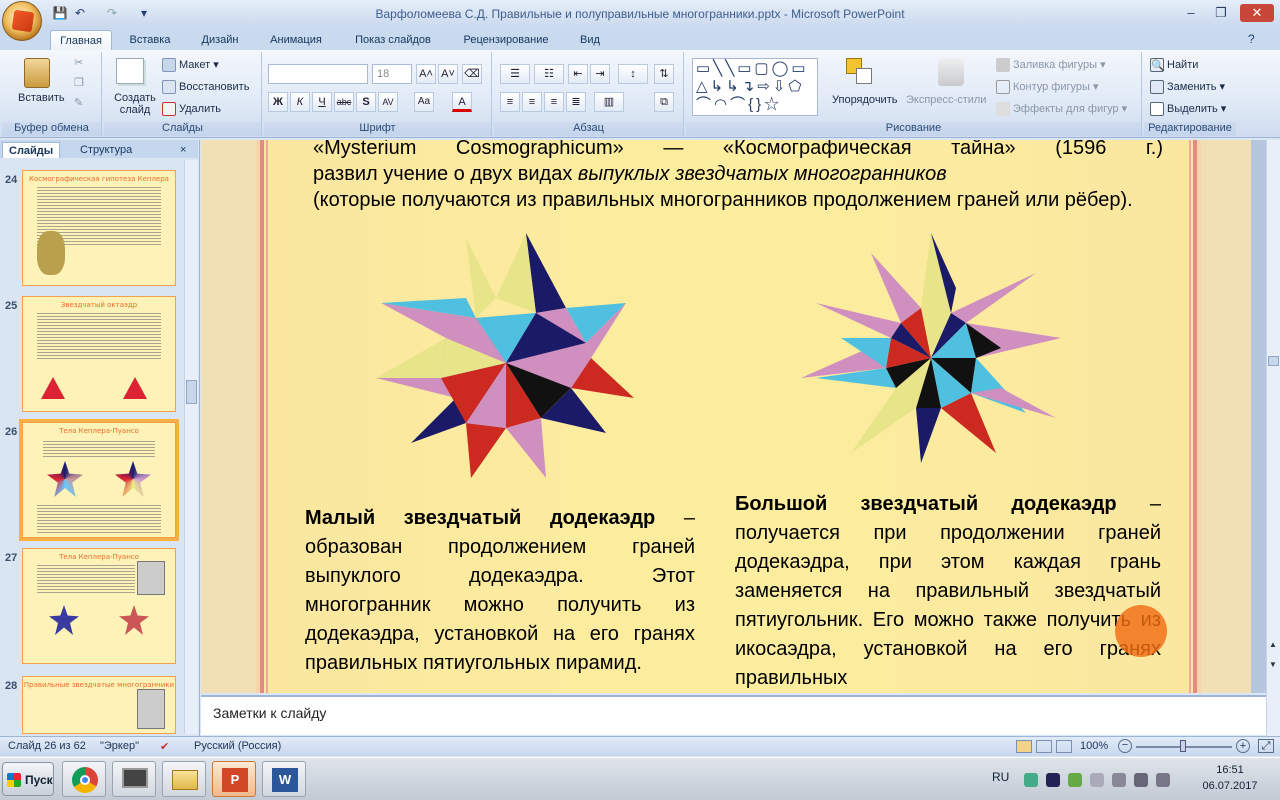 Image resolution: width=1280 pixels, height=800 pixels. What do you see at coordinates (234, 779) in the screenshot?
I see `powerpoint-taskbar-button: P` at bounding box center [234, 779].